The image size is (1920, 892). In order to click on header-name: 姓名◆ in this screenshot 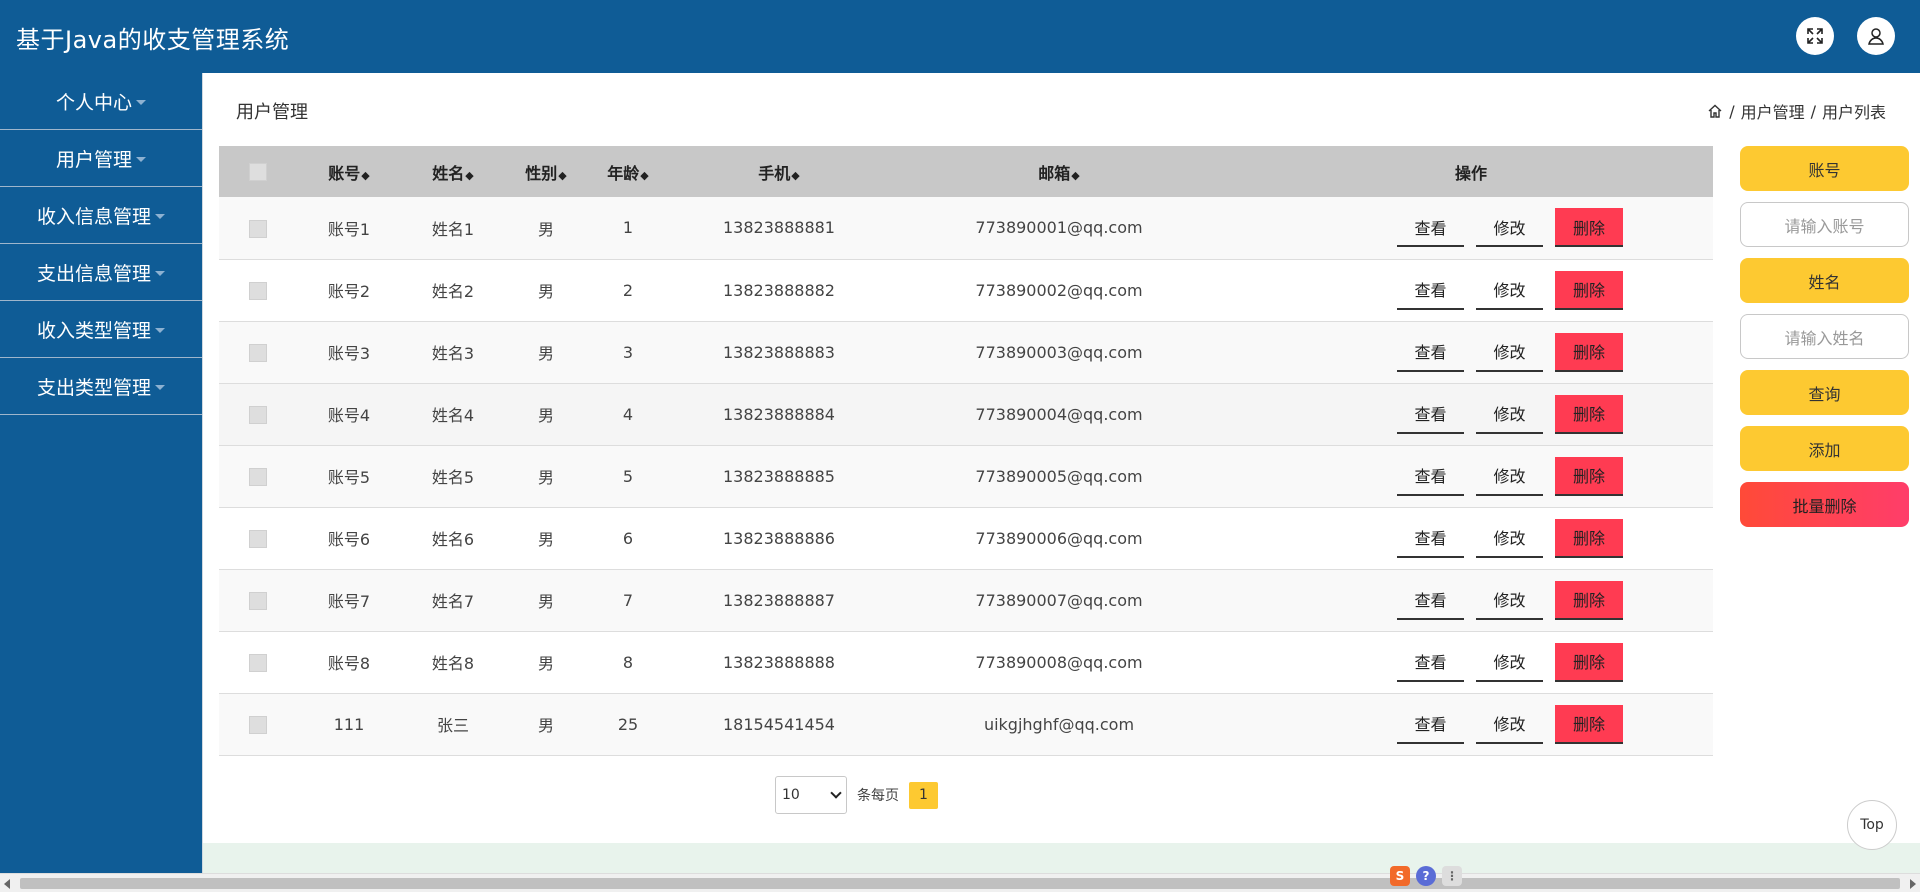, I will do `click(453, 171)`.